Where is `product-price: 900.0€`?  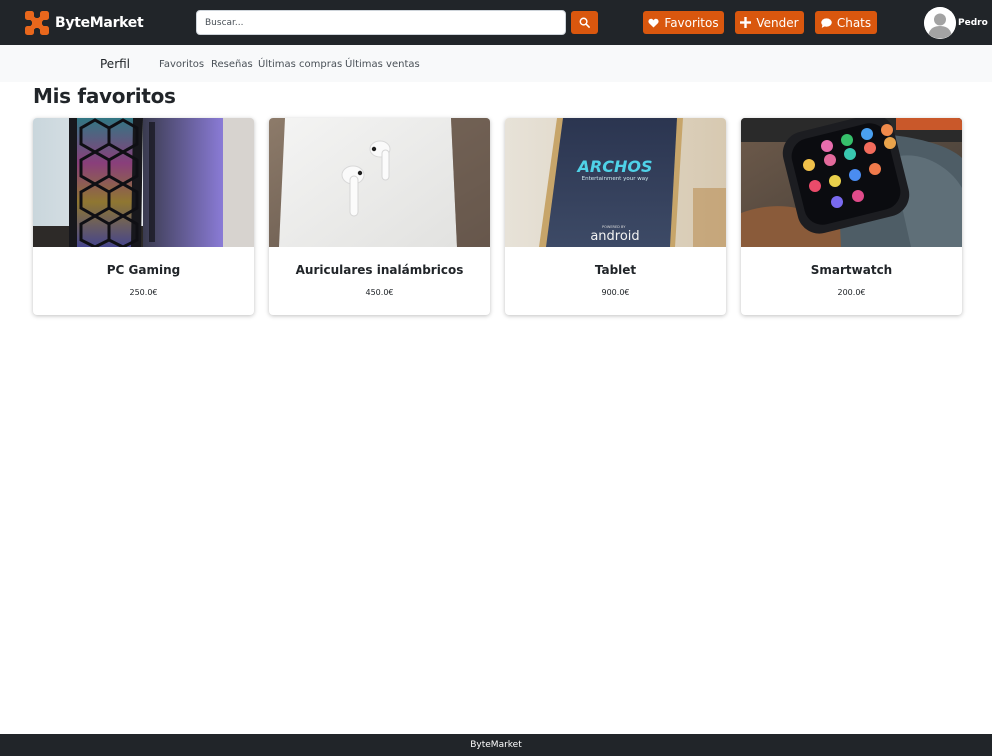
product-price: 900.0€ is located at coordinates (615, 292).